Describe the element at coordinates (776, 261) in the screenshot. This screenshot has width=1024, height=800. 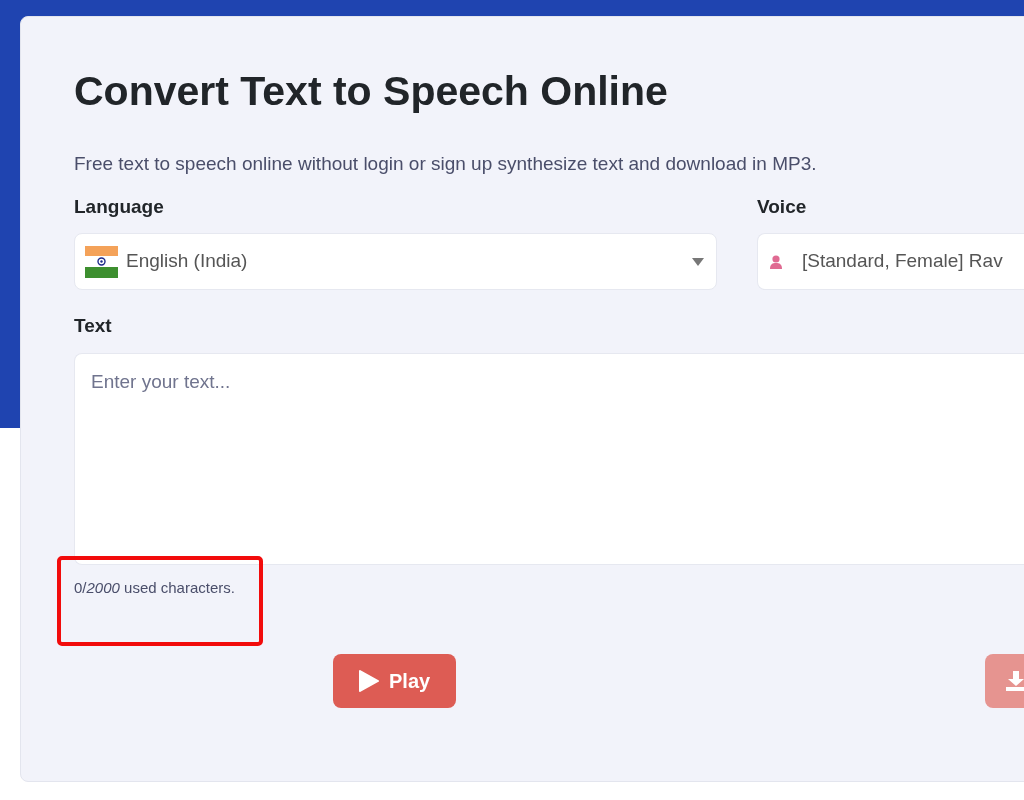
I see `person-icon` at that location.